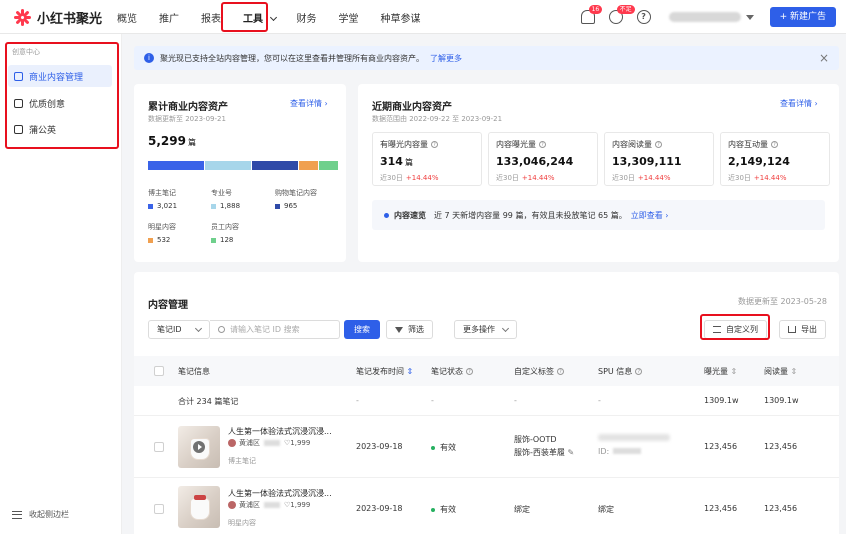  What do you see at coordinates (60, 103) in the screenshot?
I see `sidebar-item-quality-creative: 优质创意` at bounding box center [60, 103].